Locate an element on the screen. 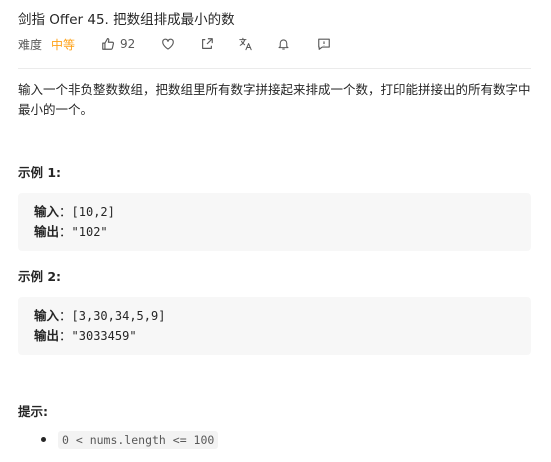 The width and height of the screenshot is (551, 462). example-2-input-value: [3,30,34,5,9] is located at coordinates (118, 316).